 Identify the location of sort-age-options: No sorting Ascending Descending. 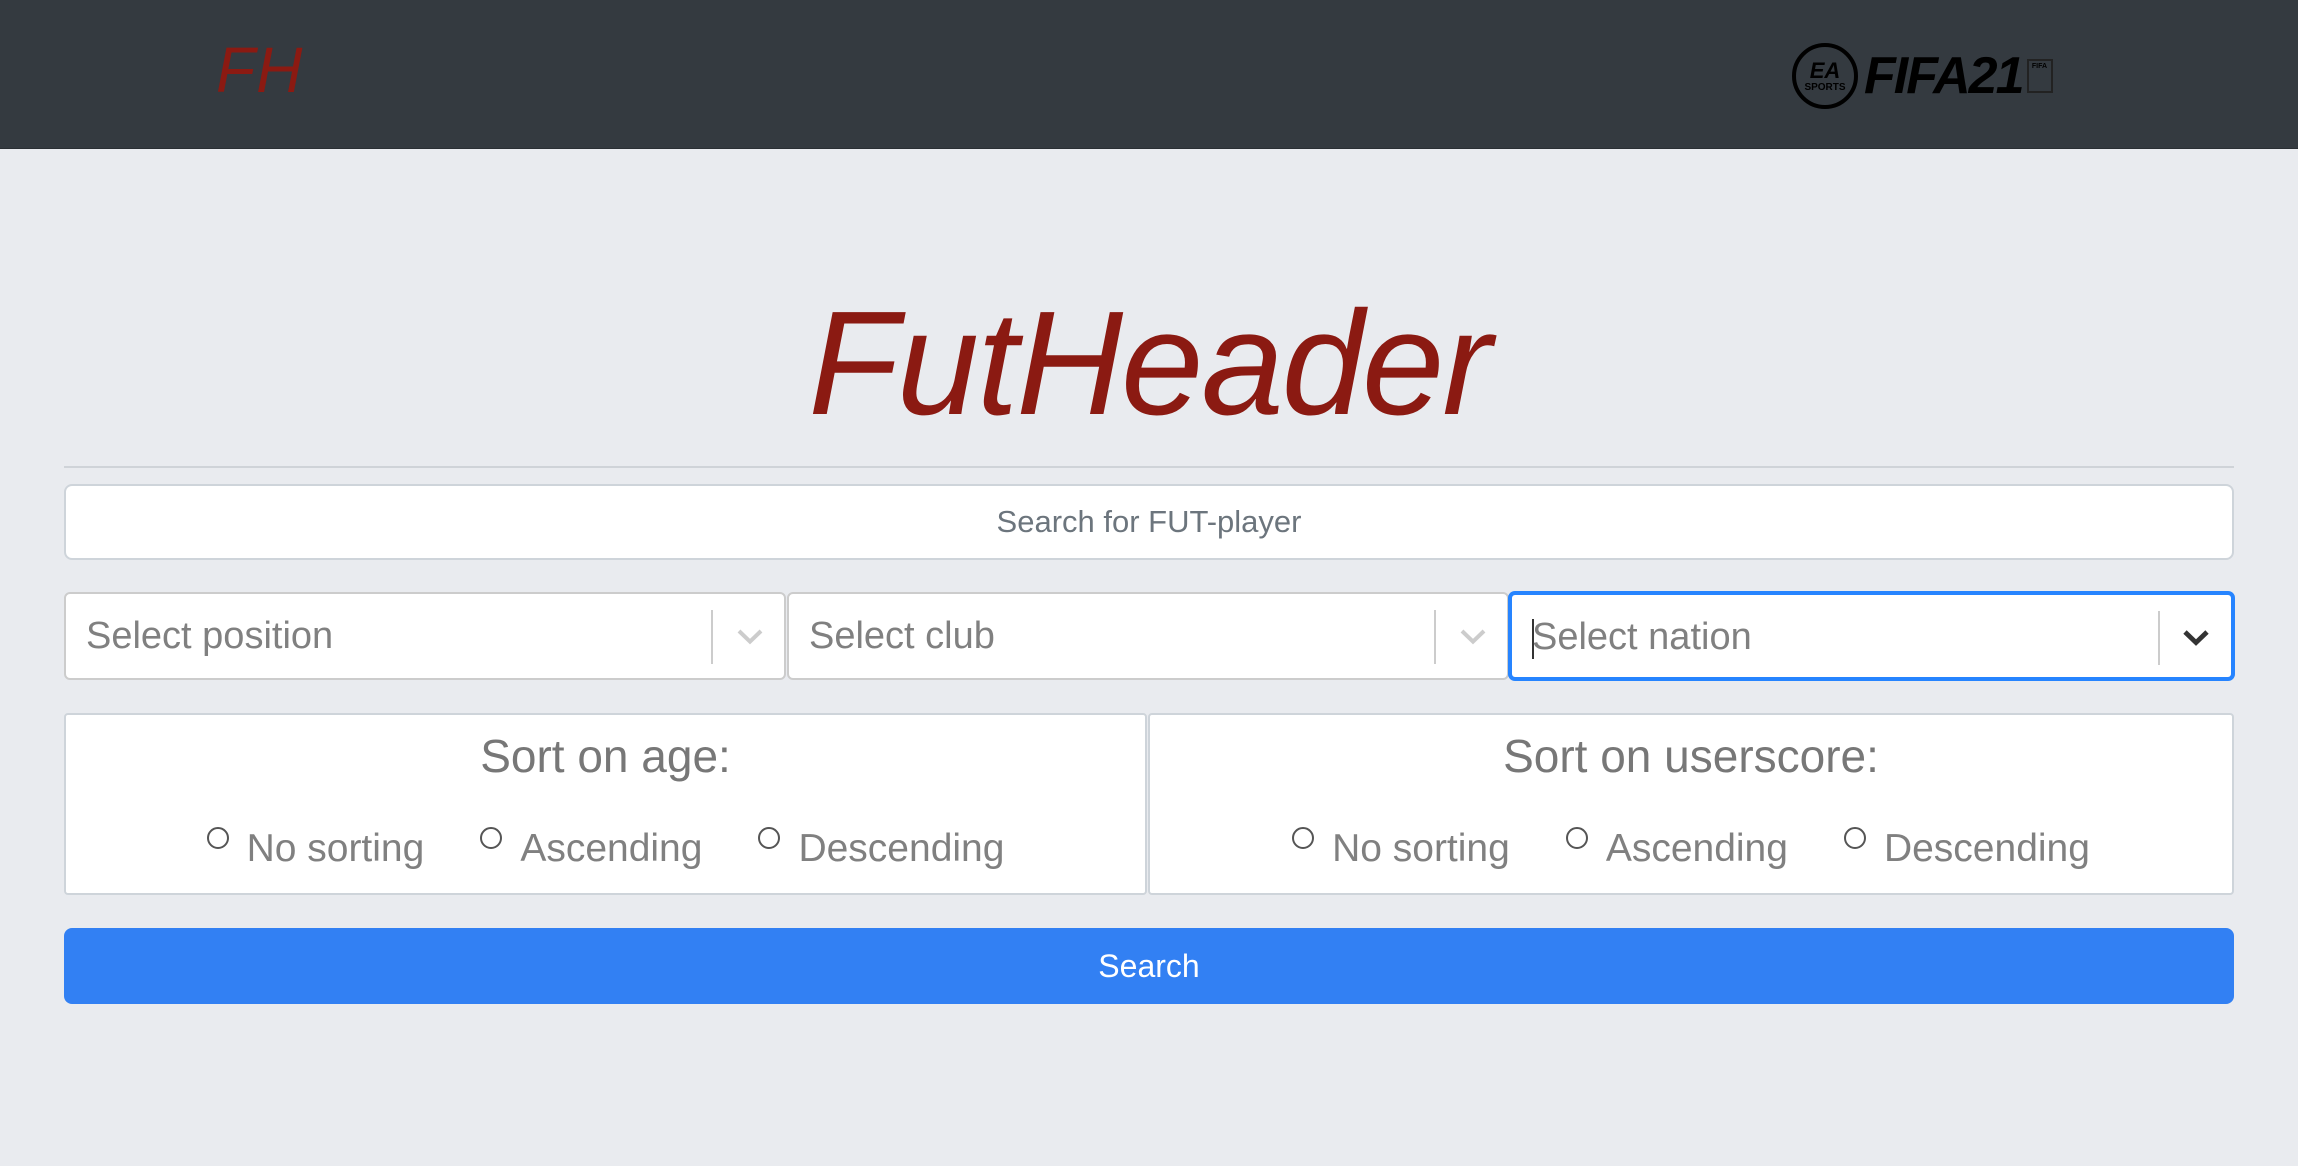
(605, 837).